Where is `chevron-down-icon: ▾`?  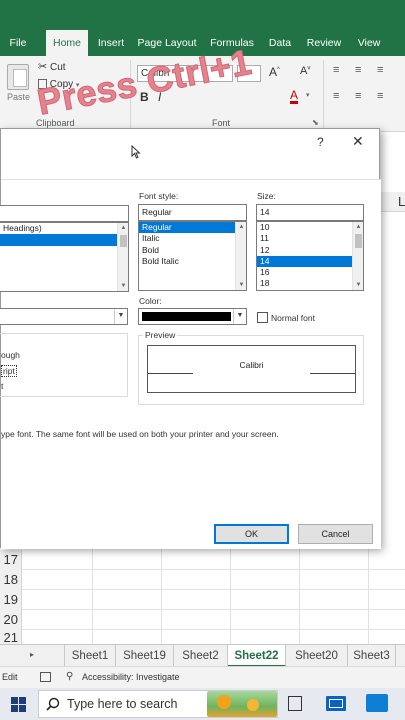
chevron-down-icon: ▾ is located at coordinates (308, 95).